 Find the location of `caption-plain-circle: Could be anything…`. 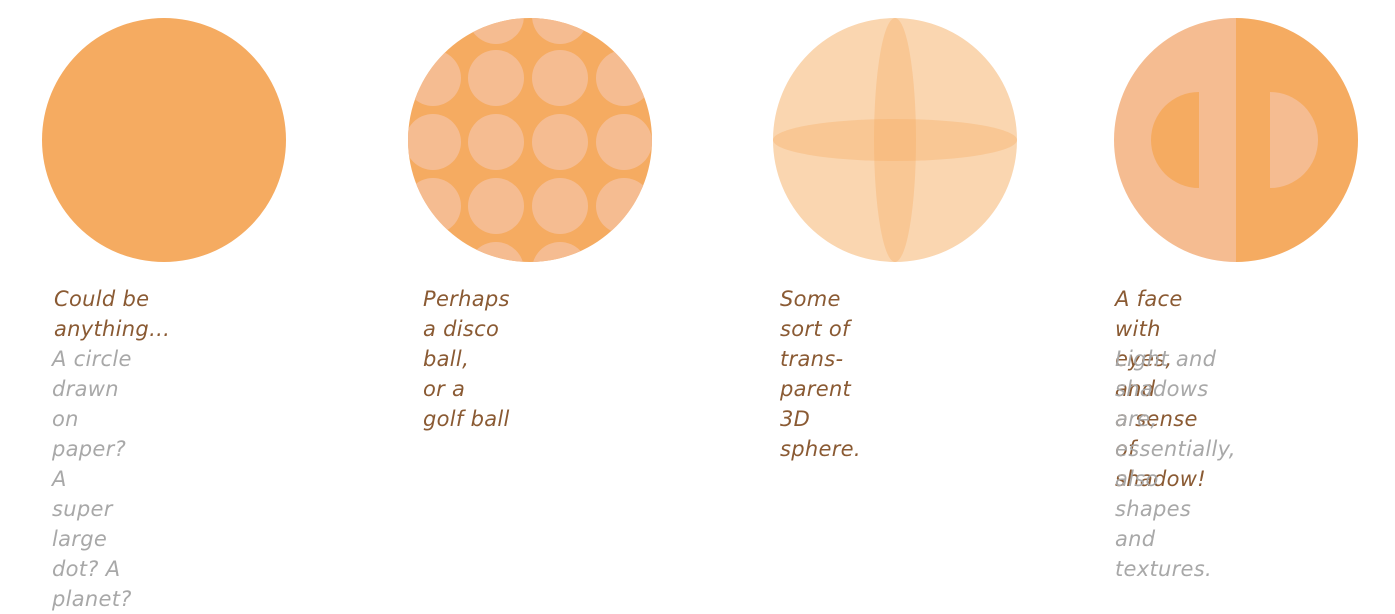

caption-plain-circle: Could be anything… is located at coordinates (112, 314).